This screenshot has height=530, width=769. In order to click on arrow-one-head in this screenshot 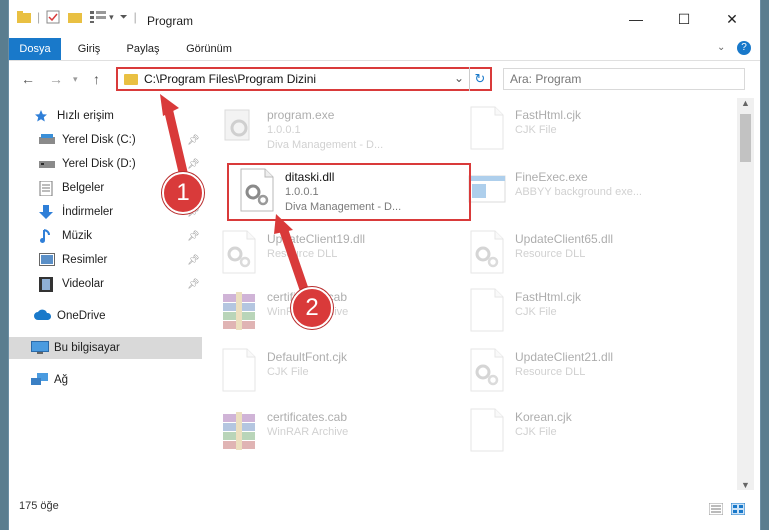, I will do `click(169, 105)`.